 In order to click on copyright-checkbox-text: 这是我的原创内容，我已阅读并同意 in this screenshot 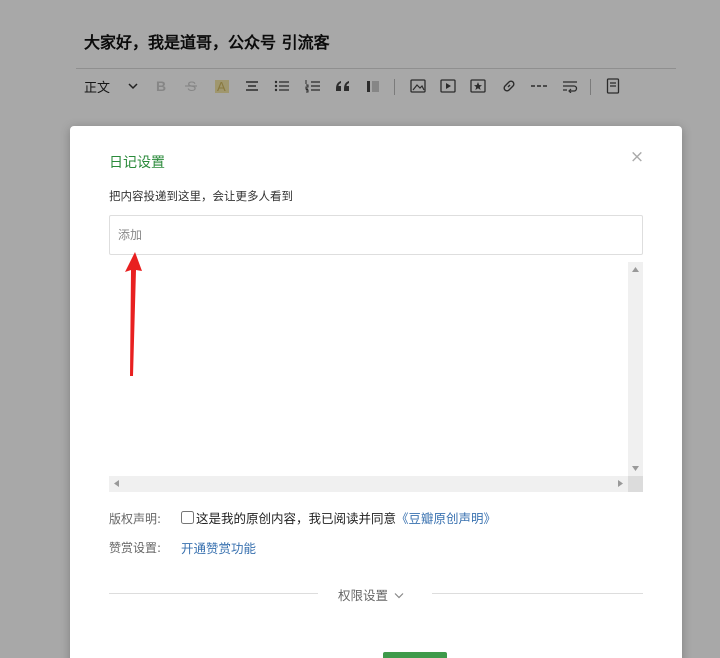, I will do `click(296, 517)`.